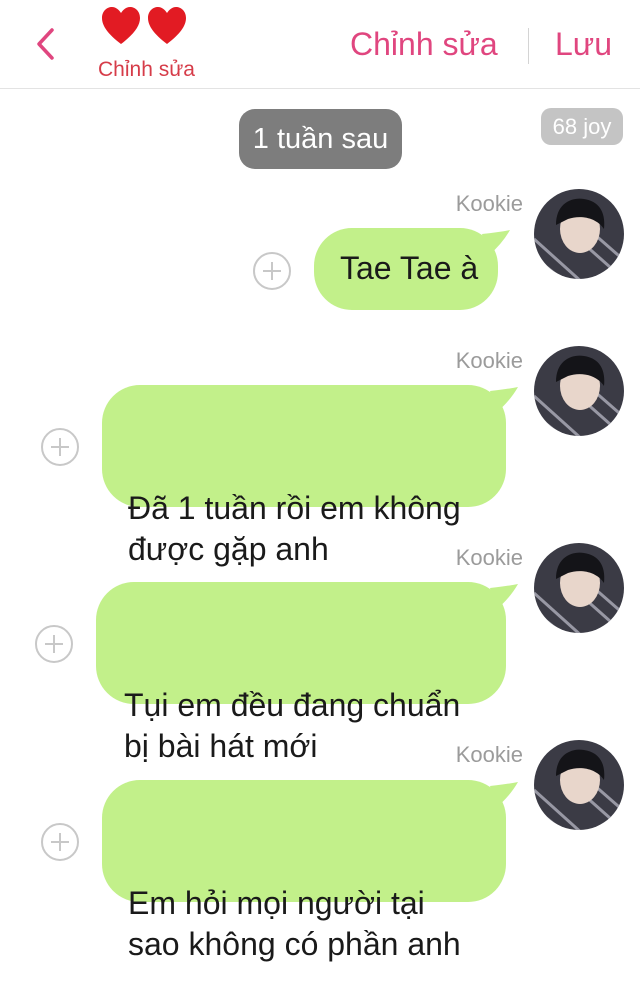 Image resolution: width=640 pixels, height=1006 pixels. Describe the element at coordinates (320, 44) in the screenshot. I see `top-bar: Chỉnh sửa Chỉnh sửa Lưu` at that location.